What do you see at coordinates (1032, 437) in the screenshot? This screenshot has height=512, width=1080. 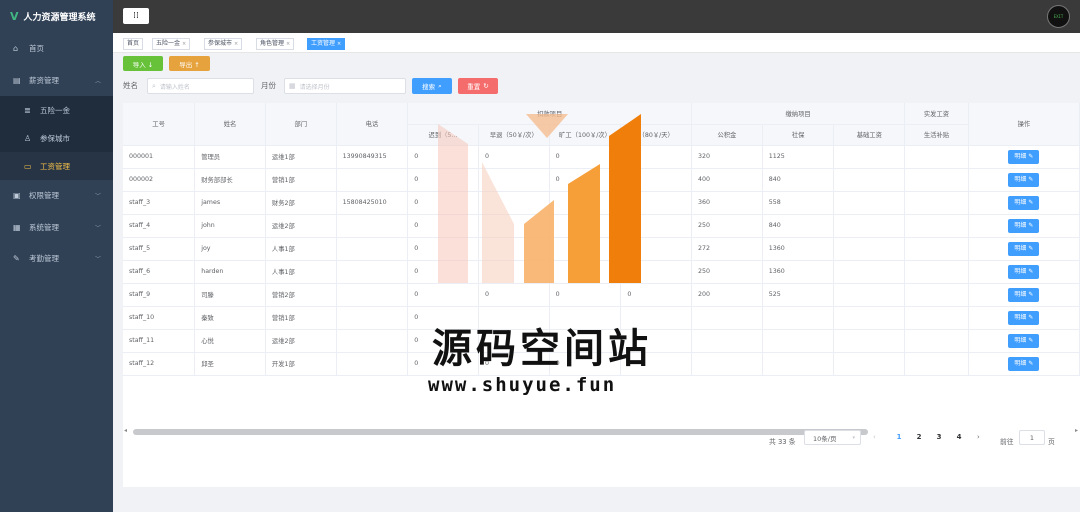 I see `goto-page-input: 1` at bounding box center [1032, 437].